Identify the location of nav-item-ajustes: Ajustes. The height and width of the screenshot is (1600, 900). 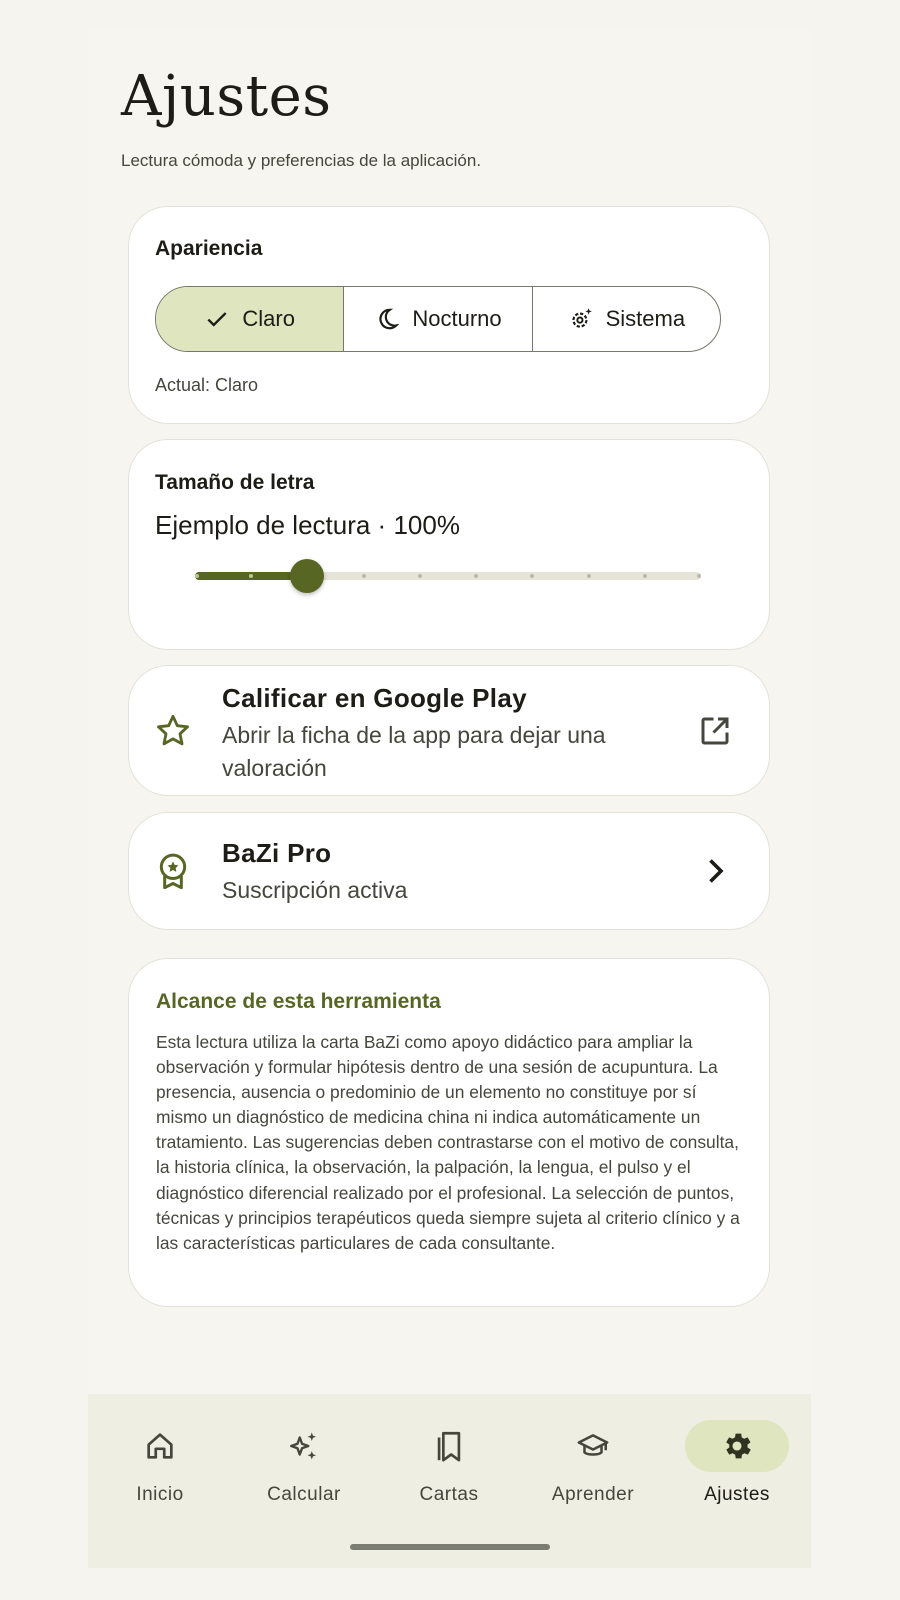
(737, 1465).